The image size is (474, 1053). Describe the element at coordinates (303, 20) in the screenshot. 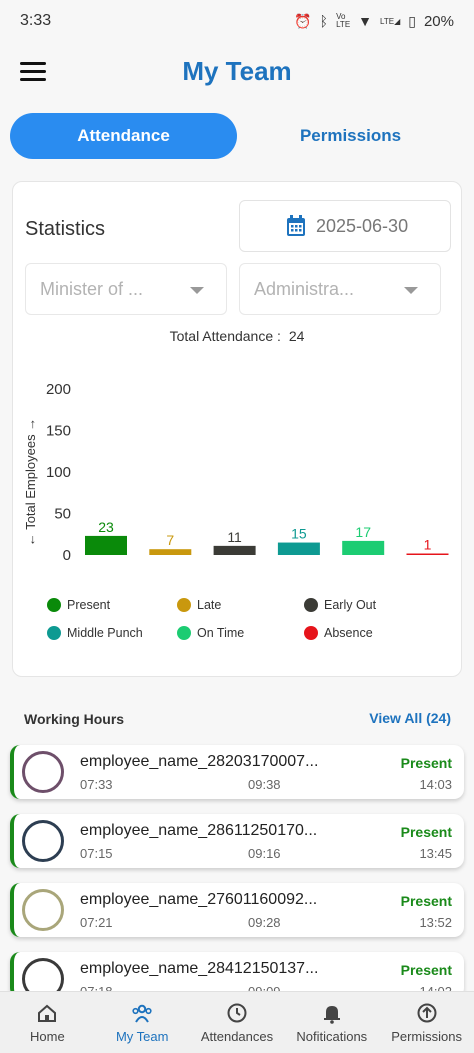

I see `alarm-icon: ⏰` at that location.